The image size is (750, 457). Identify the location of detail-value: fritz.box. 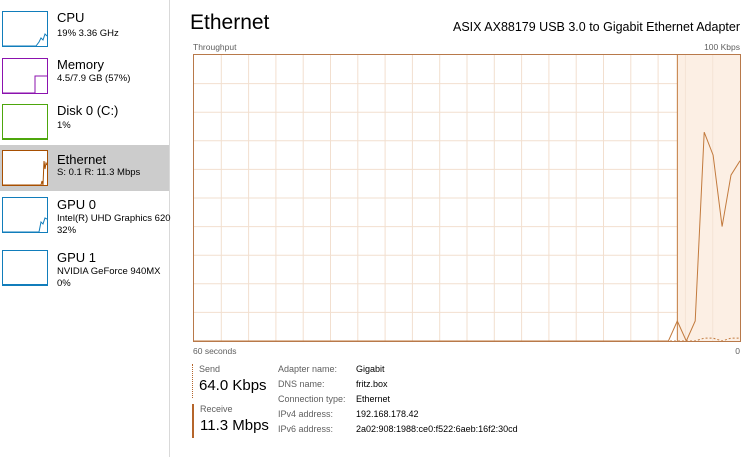
(372, 384).